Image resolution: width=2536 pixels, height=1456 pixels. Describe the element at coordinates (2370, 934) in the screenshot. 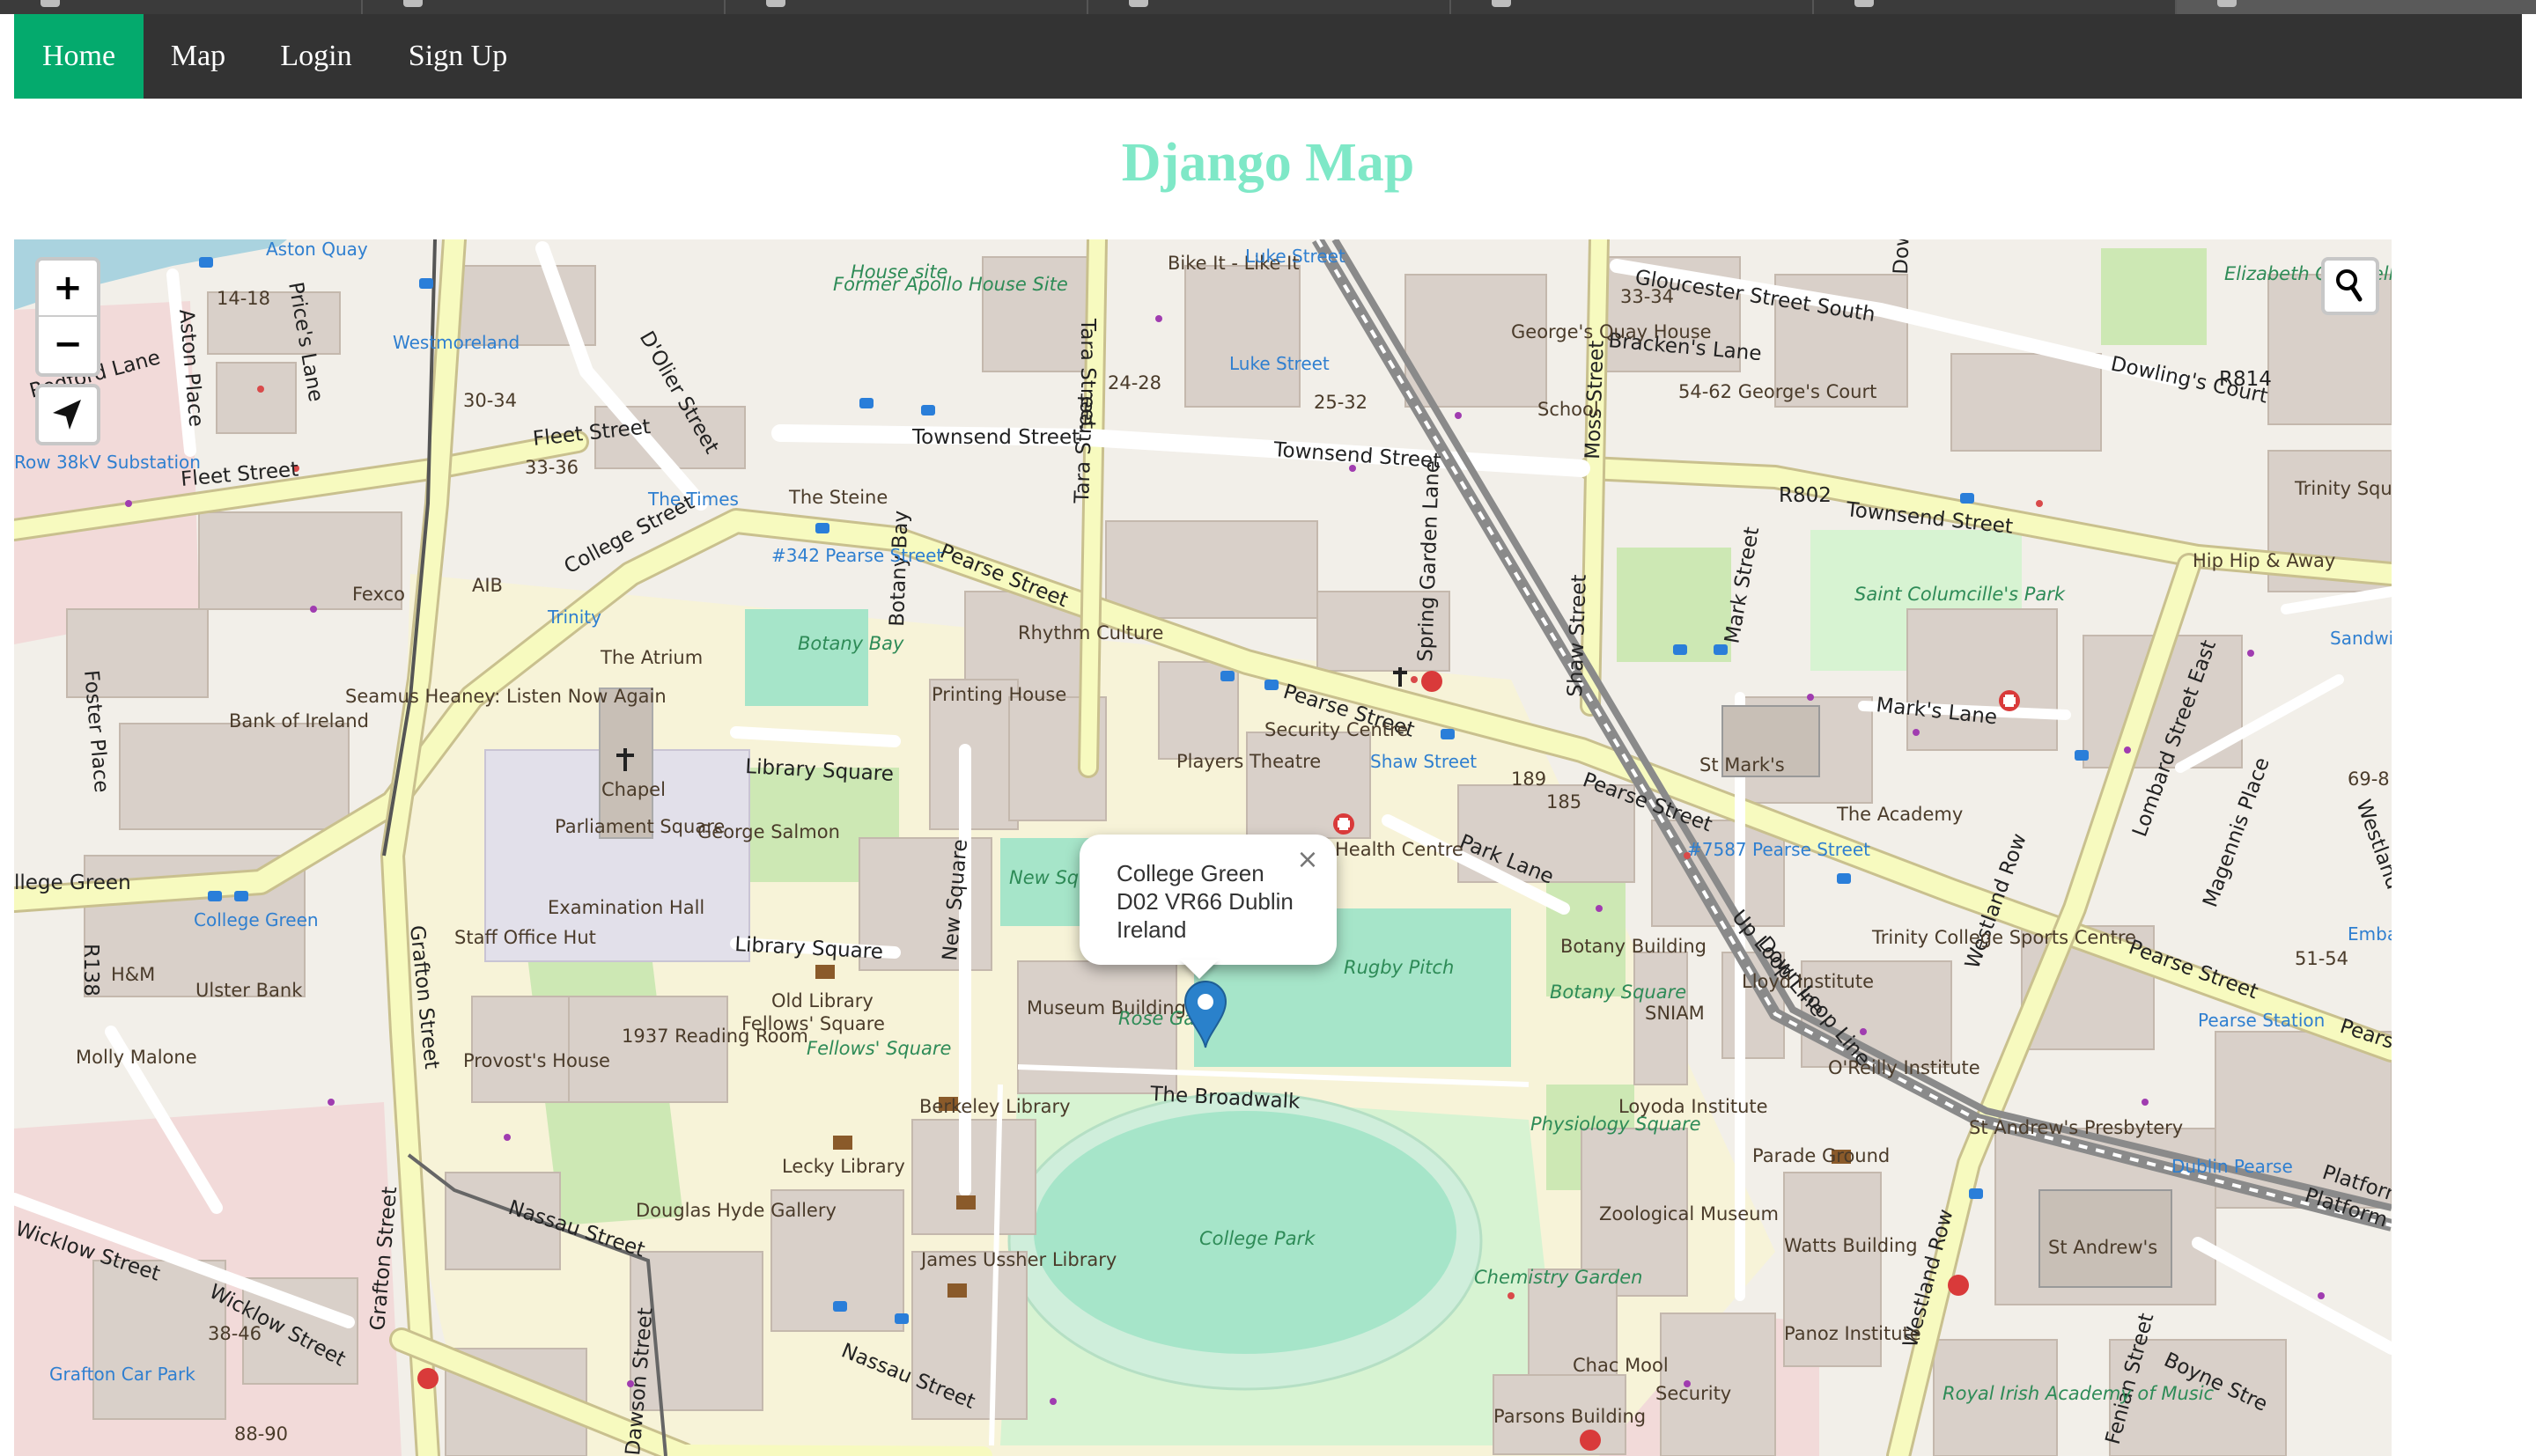

I see `map-label: Embassy of Cuba` at that location.